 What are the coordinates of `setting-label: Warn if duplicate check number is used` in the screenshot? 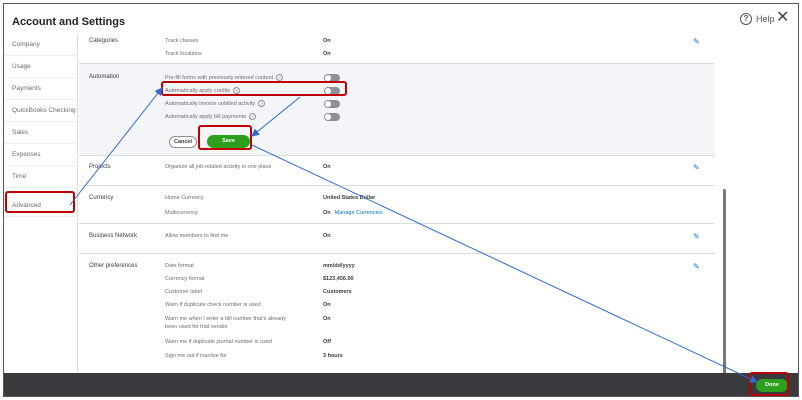 It's located at (213, 305).